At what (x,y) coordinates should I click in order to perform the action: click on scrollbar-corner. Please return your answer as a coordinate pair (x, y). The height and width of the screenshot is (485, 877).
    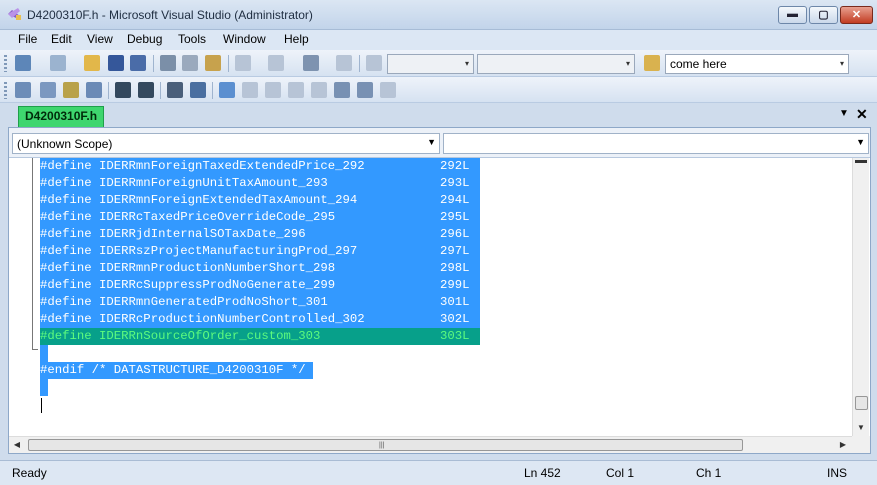
    Looking at the image, I should click on (861, 444).